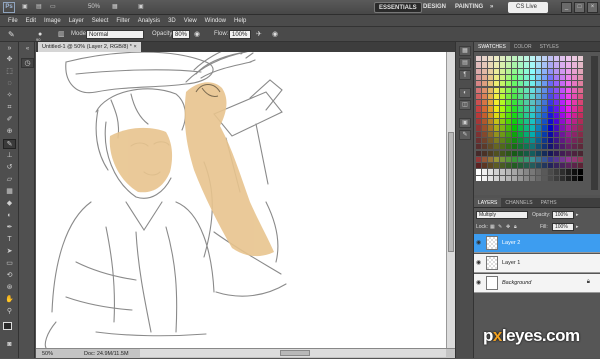  I want to click on workspace-design: DESIGN, so click(434, 7).